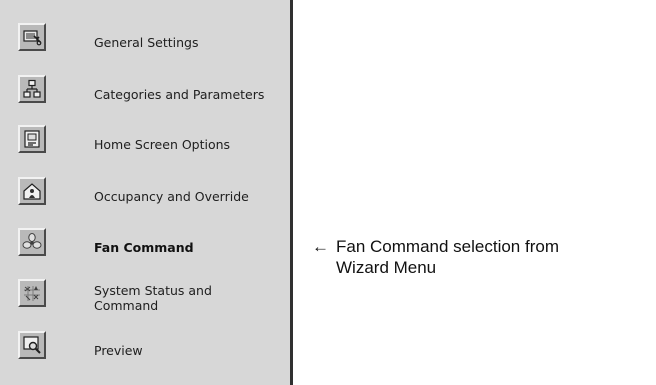 The height and width of the screenshot is (385, 656). I want to click on menu-item-label: Categories and Parameters, so click(179, 94).